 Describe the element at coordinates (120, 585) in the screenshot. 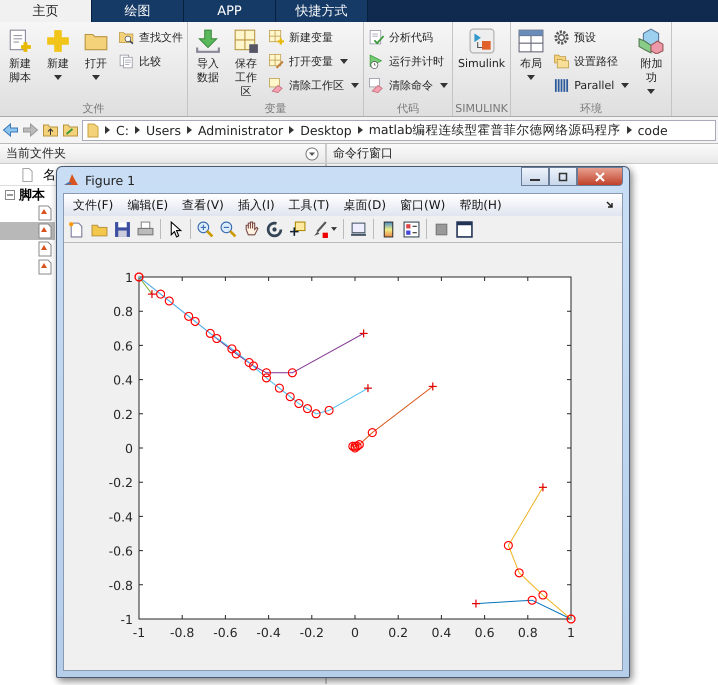

I see `y-tick-label: -0.8` at that location.